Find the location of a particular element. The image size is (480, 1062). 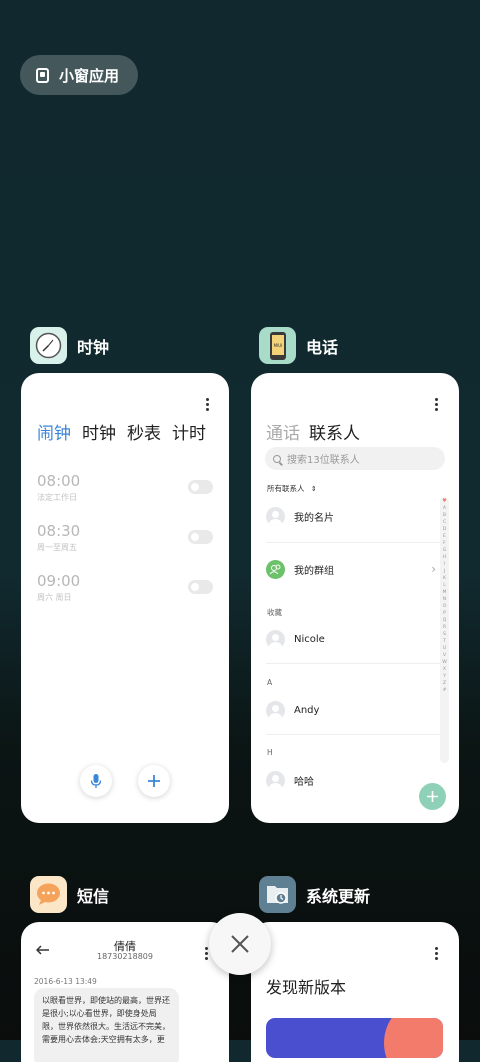

phone-tab-bar: 通话 联系人 is located at coordinates (313, 431).